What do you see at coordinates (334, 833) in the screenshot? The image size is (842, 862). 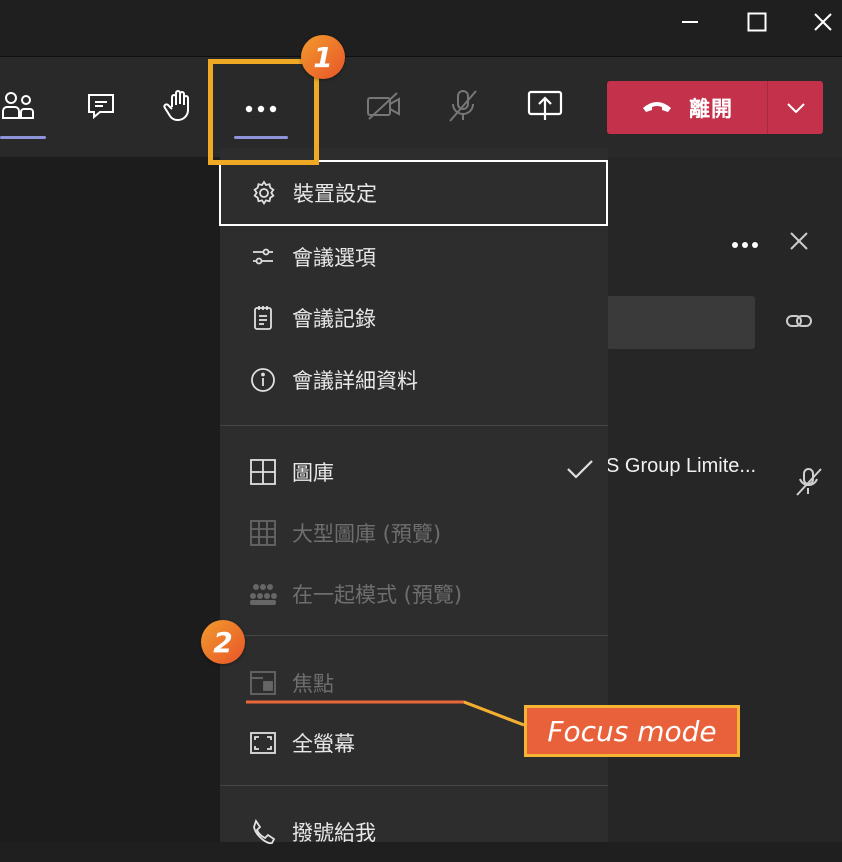 I see `menu-item-label: 撥號給我` at bounding box center [334, 833].